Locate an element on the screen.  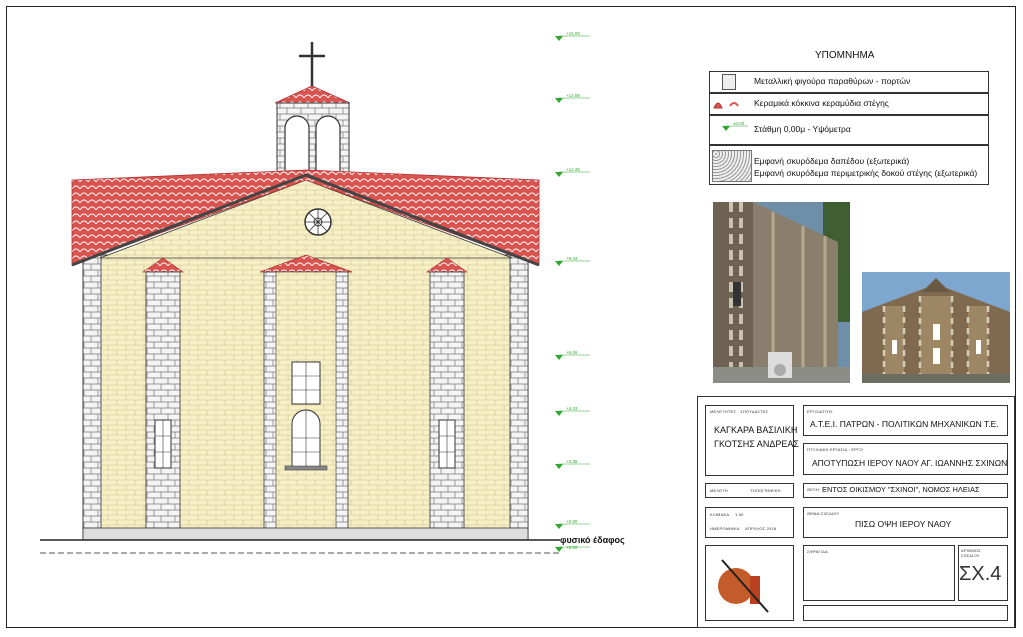
church-rear-photo is located at coordinates (936, 327).